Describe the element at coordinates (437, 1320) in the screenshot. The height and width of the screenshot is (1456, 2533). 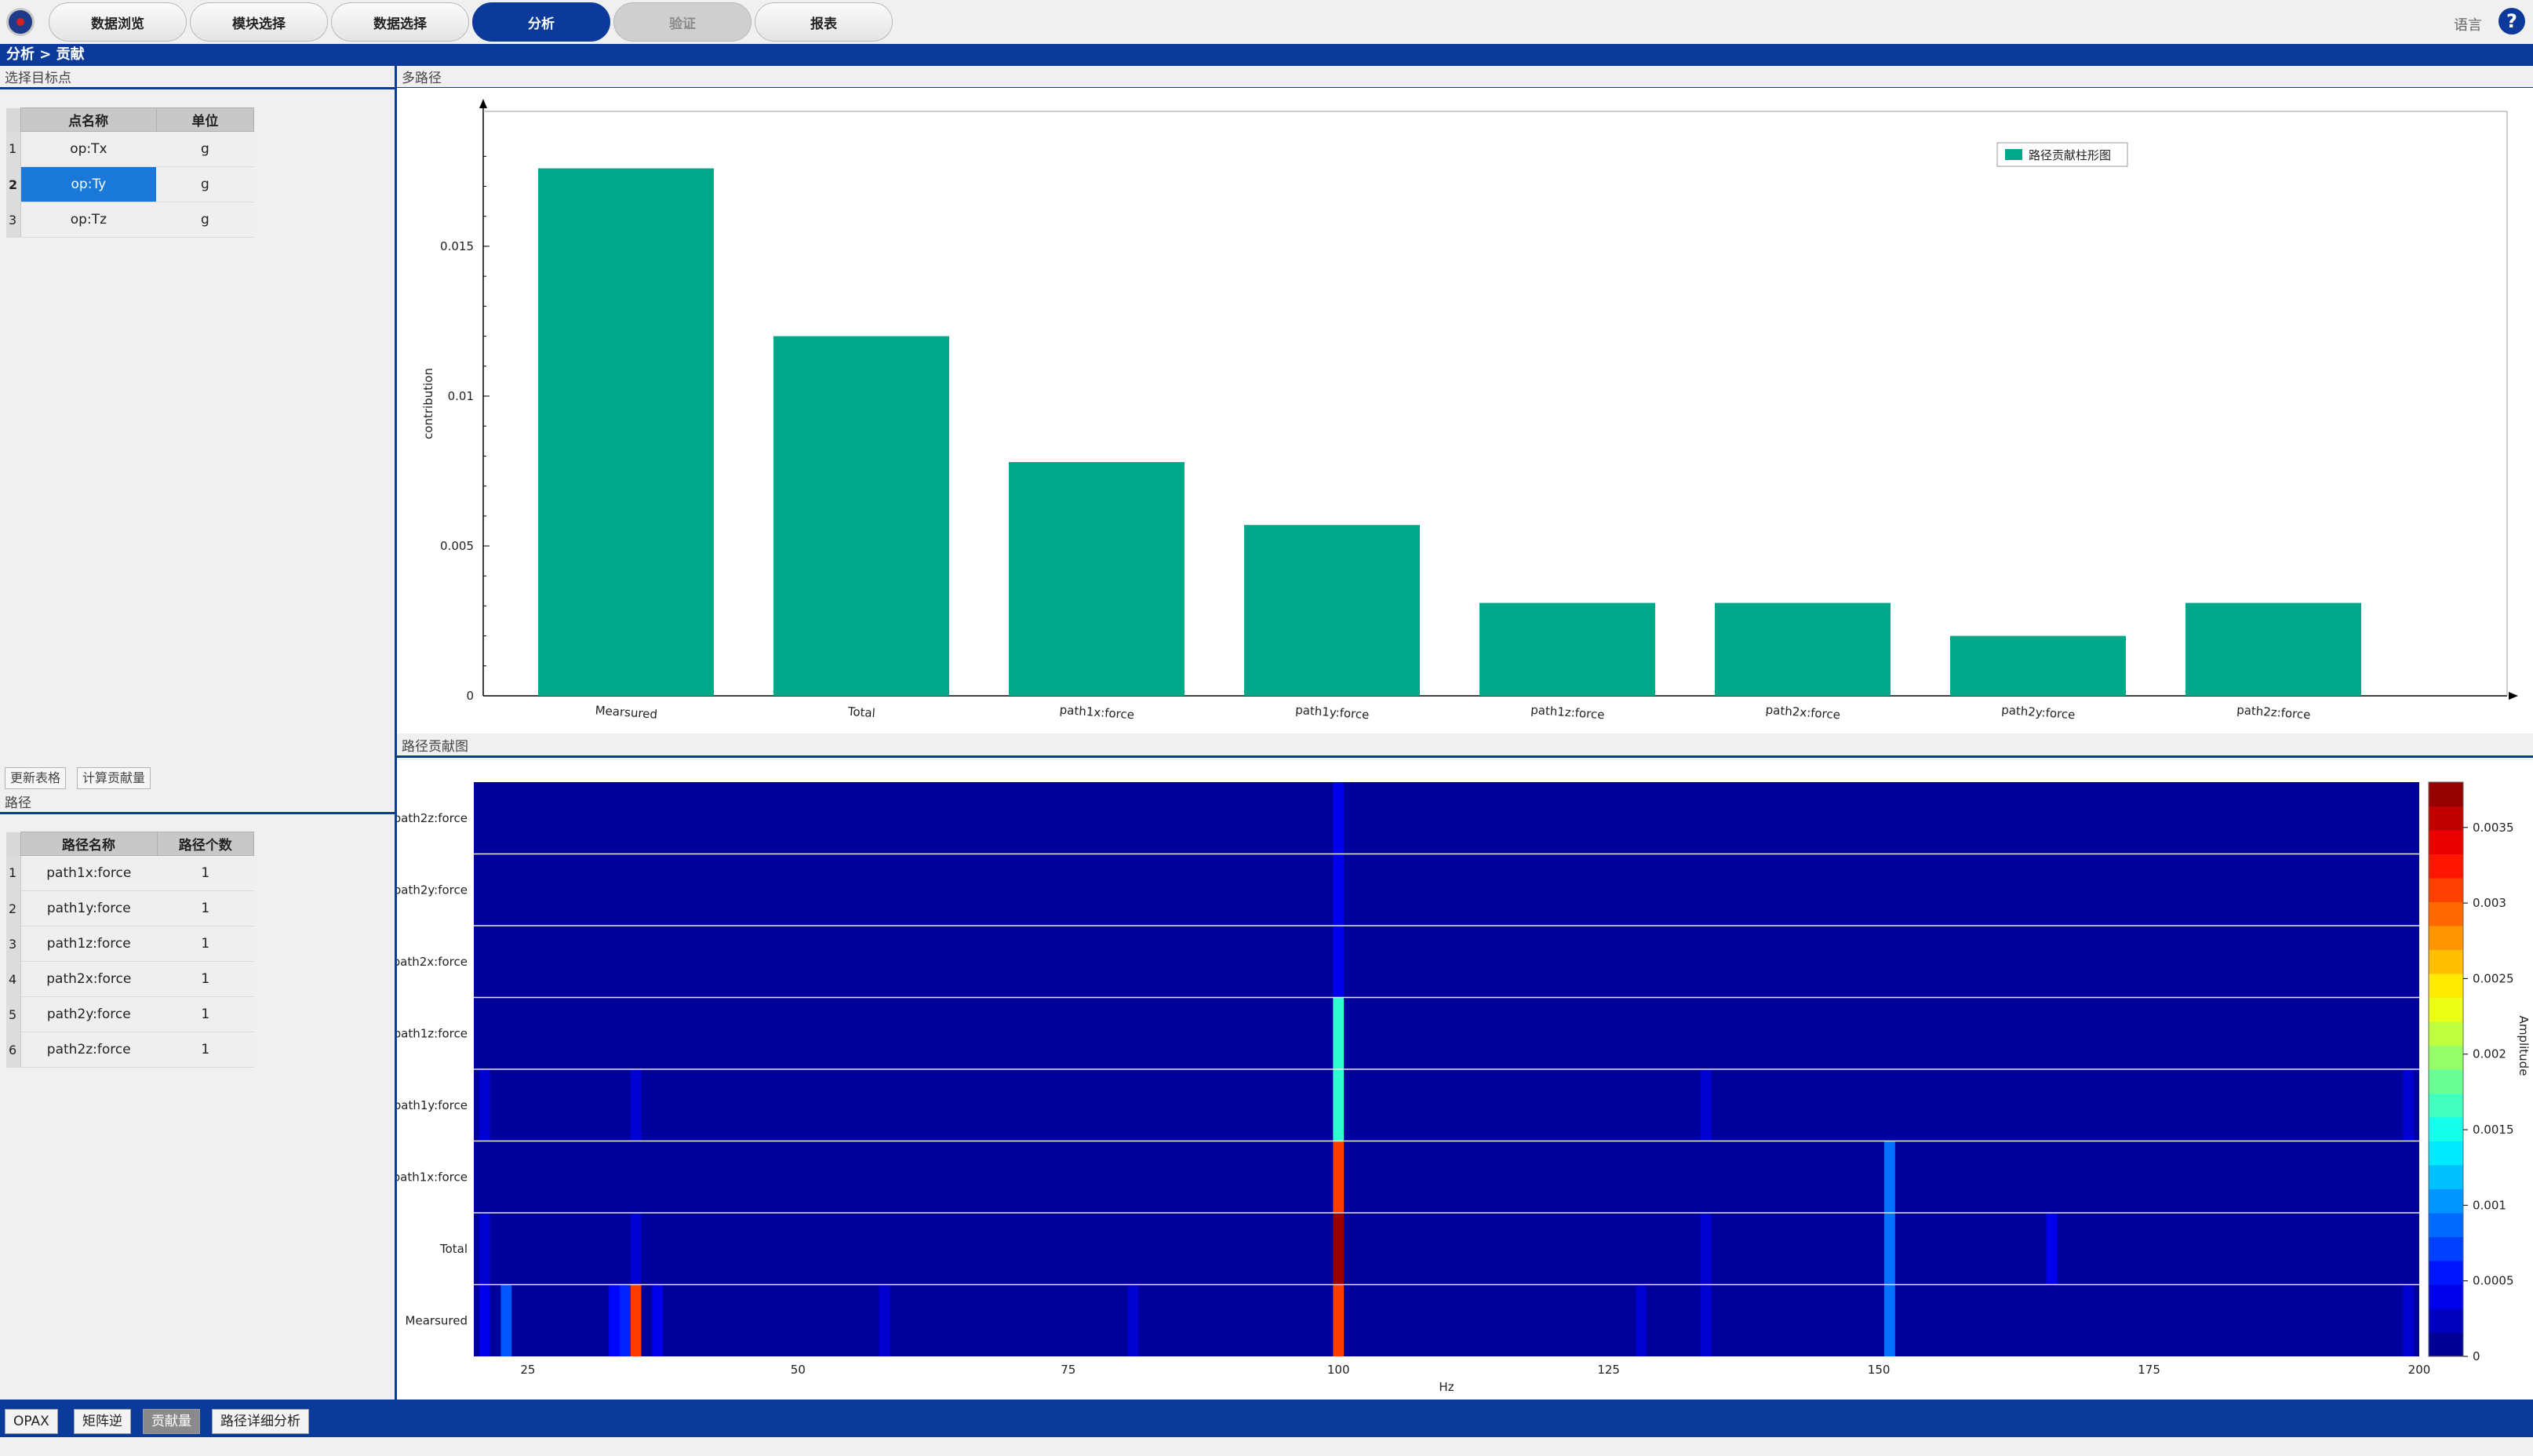
I see `row-label: Mearsured` at that location.